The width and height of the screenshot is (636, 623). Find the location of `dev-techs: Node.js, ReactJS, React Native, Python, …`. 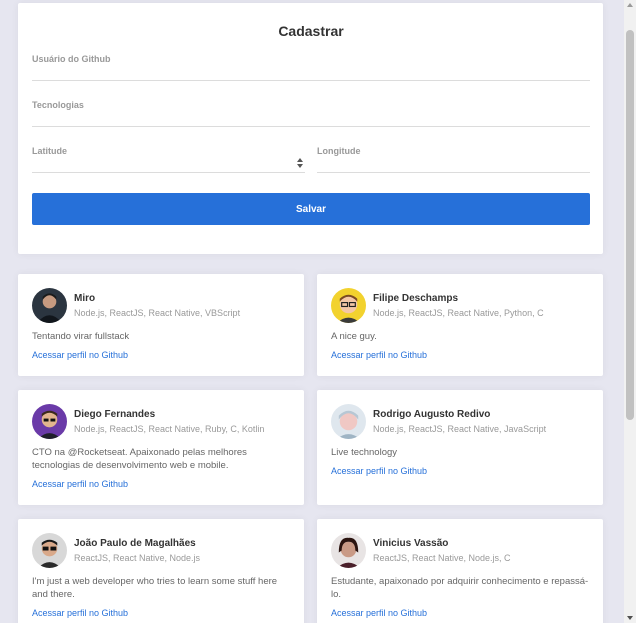

dev-techs: Node.js, ReactJS, React Native, Python, … is located at coordinates (458, 313).